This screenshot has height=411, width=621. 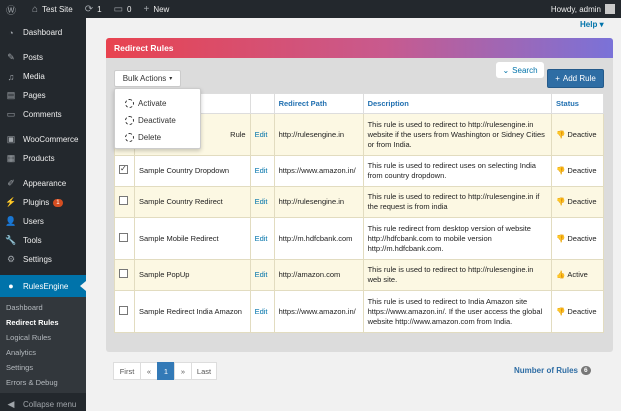 I want to click on plus-icon: +, so click(x=146, y=9).